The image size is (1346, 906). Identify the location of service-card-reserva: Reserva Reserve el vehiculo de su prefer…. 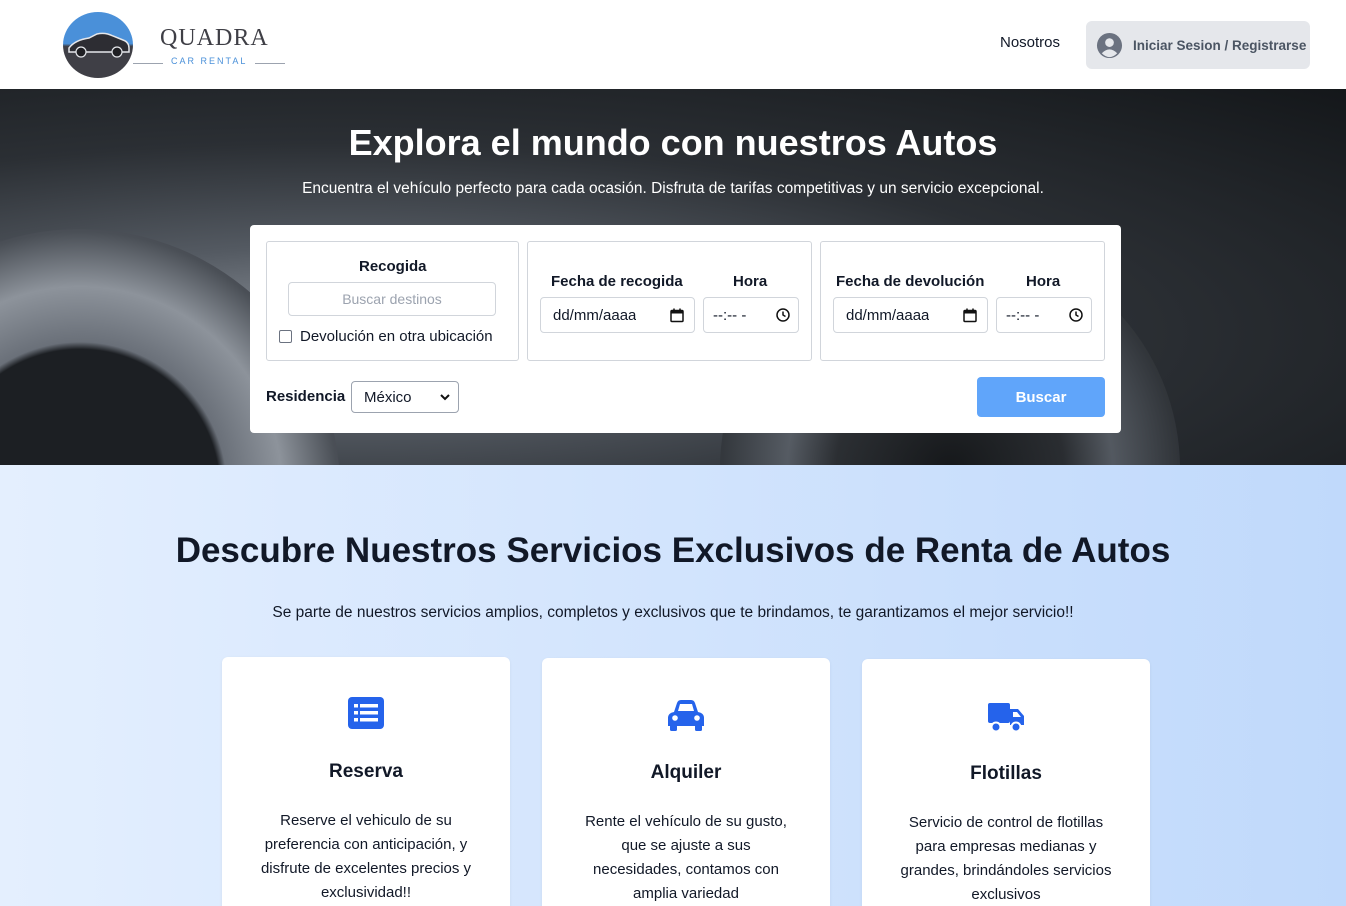
(366, 781).